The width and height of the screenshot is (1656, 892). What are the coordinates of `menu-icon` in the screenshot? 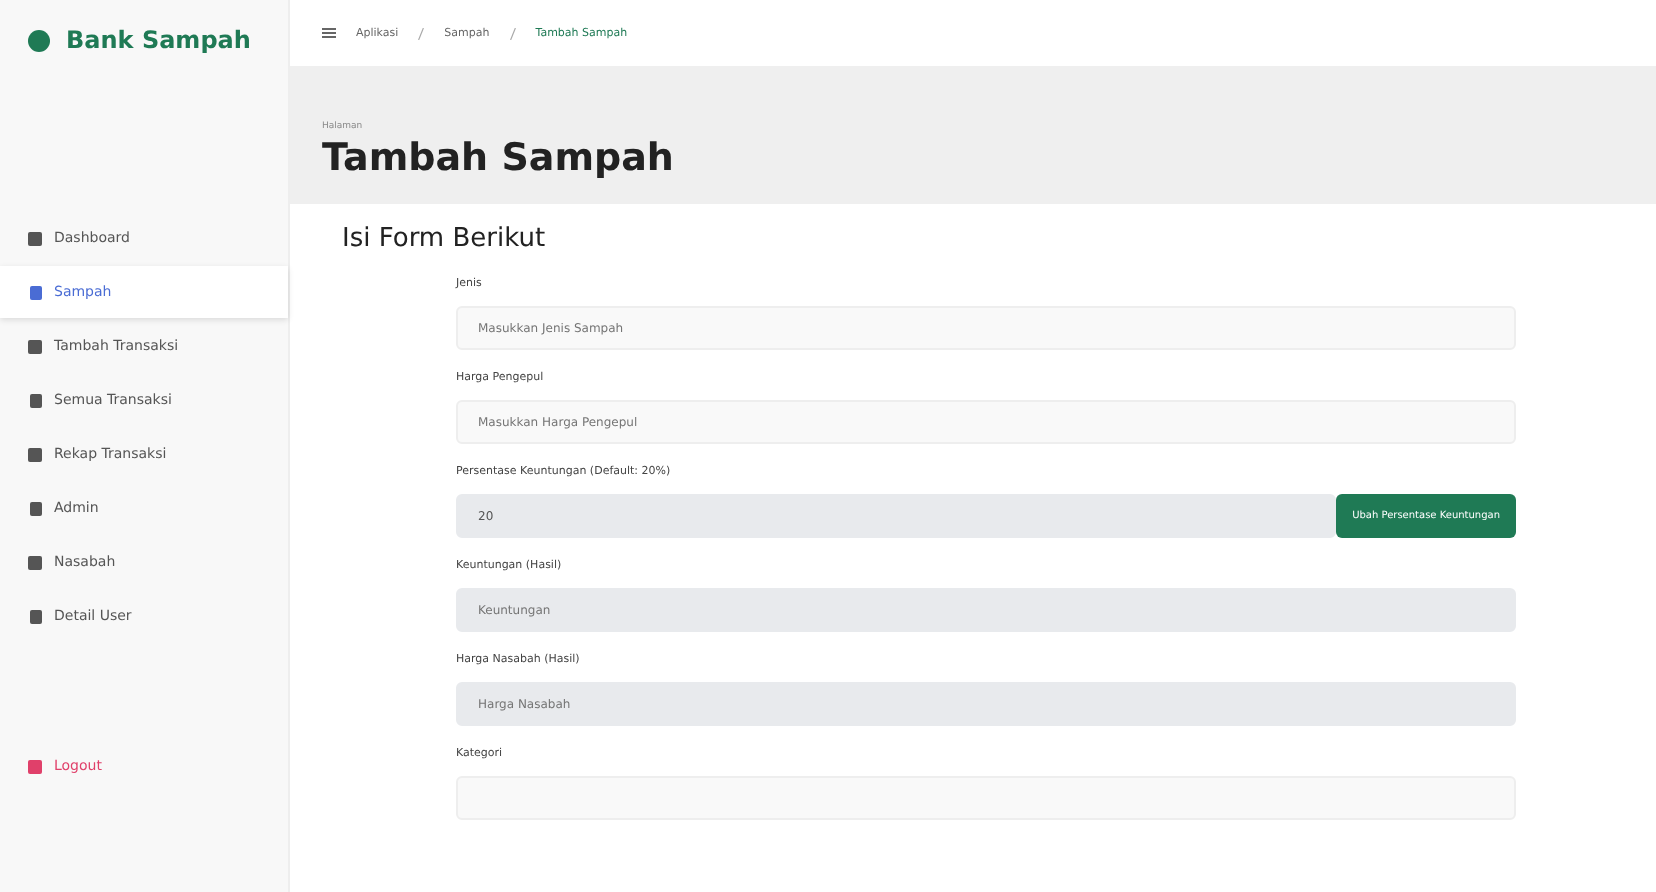 It's located at (329, 33).